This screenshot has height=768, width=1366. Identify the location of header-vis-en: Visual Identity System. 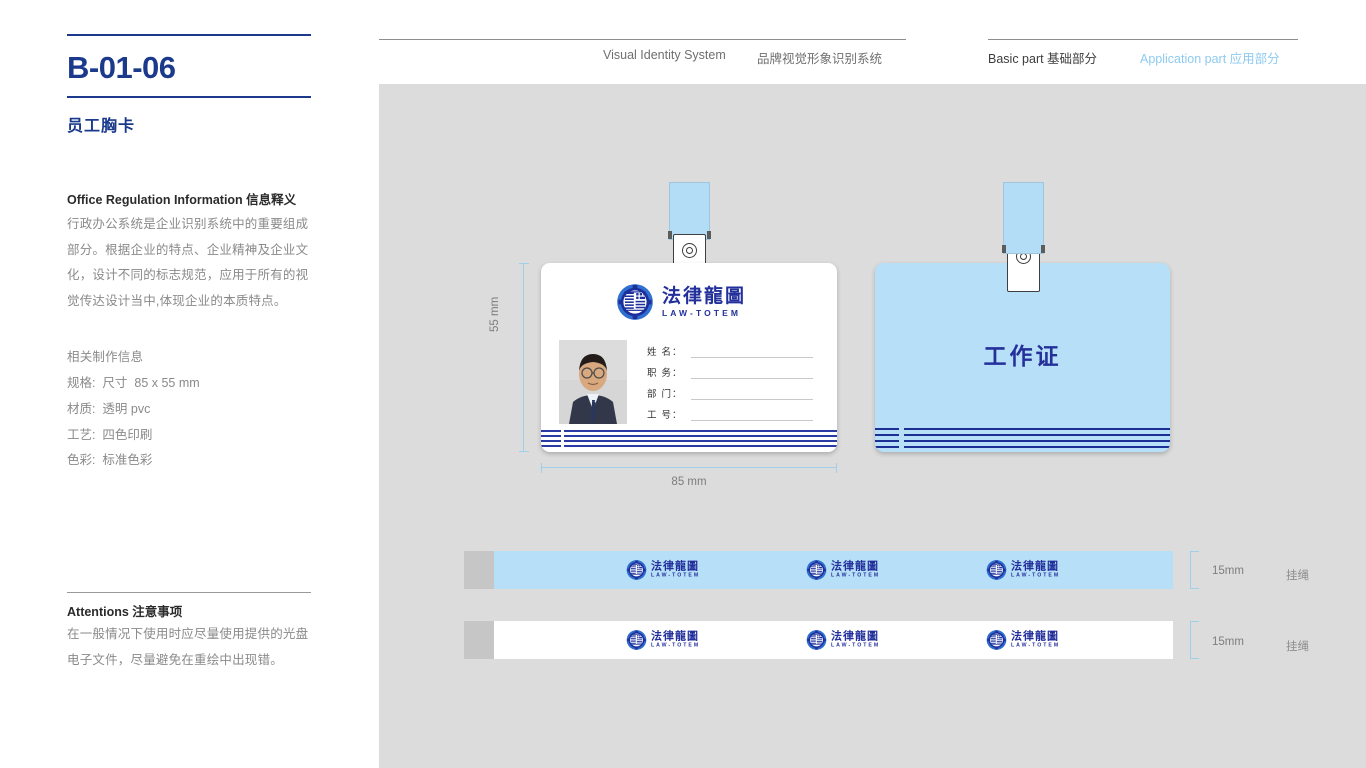
(664, 55).